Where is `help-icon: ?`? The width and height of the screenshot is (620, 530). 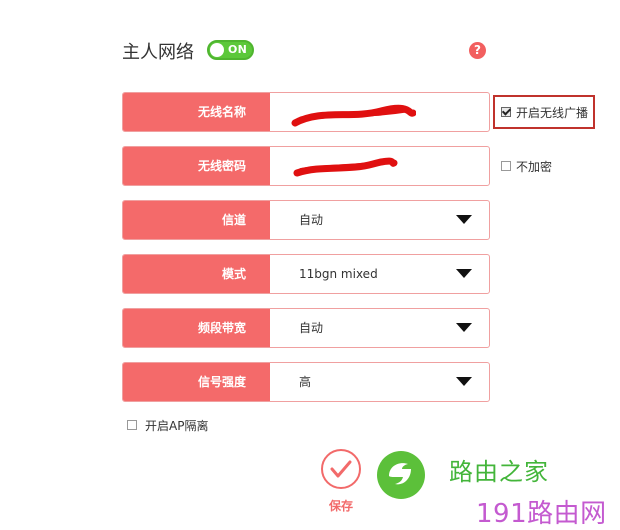
help-icon: ? is located at coordinates (477, 50).